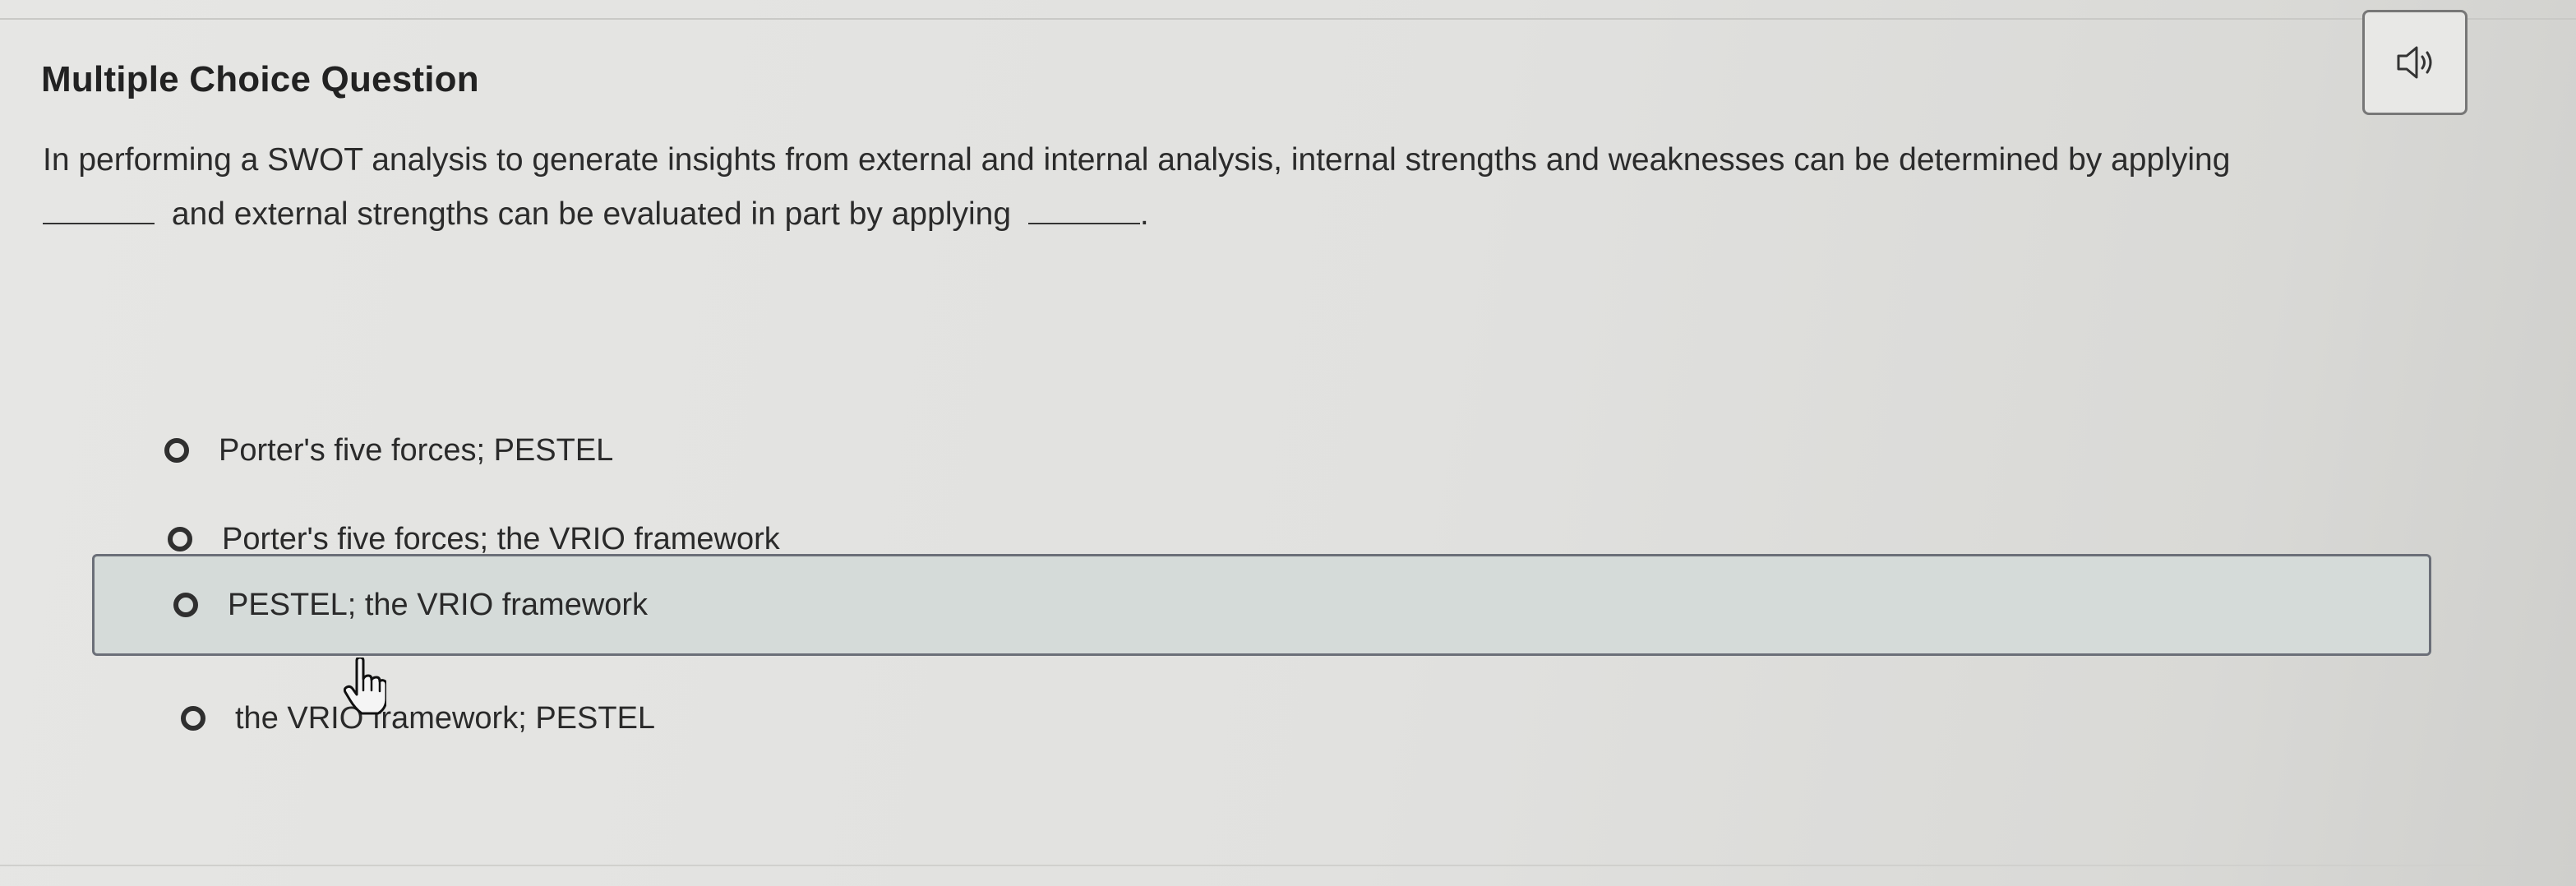 This screenshot has height=886, width=2576. Describe the element at coordinates (501, 539) in the screenshot. I see `answer-option-label: Porter's five forces; the VRIO framework` at that location.